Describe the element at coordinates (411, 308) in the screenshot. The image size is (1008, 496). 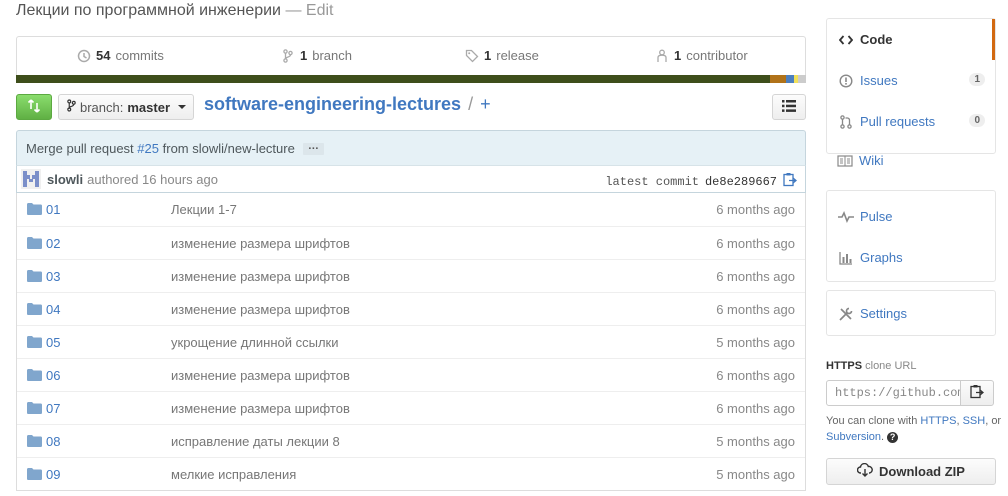
I see `table-row: 04 изменение размера шрифтов 6 months ago` at that location.